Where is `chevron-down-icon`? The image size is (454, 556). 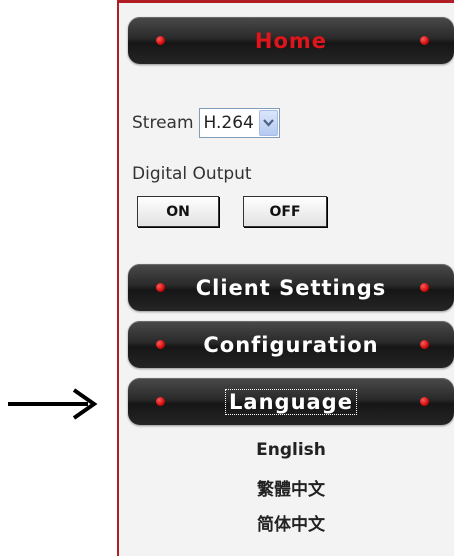
chevron-down-icon is located at coordinates (268, 123).